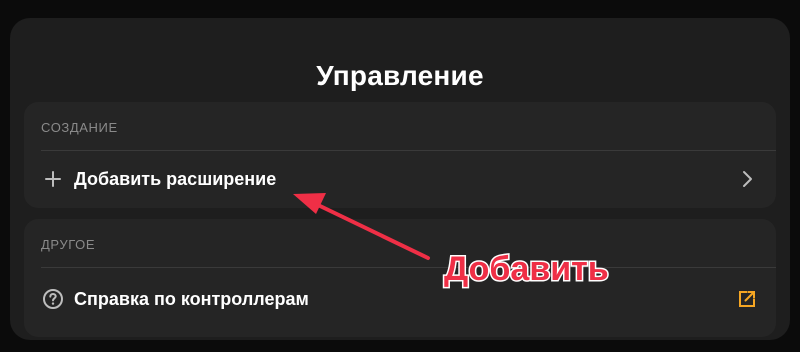 The width and height of the screenshot is (800, 352). Describe the element at coordinates (53, 179) in the screenshot. I see `plus-icon` at that location.